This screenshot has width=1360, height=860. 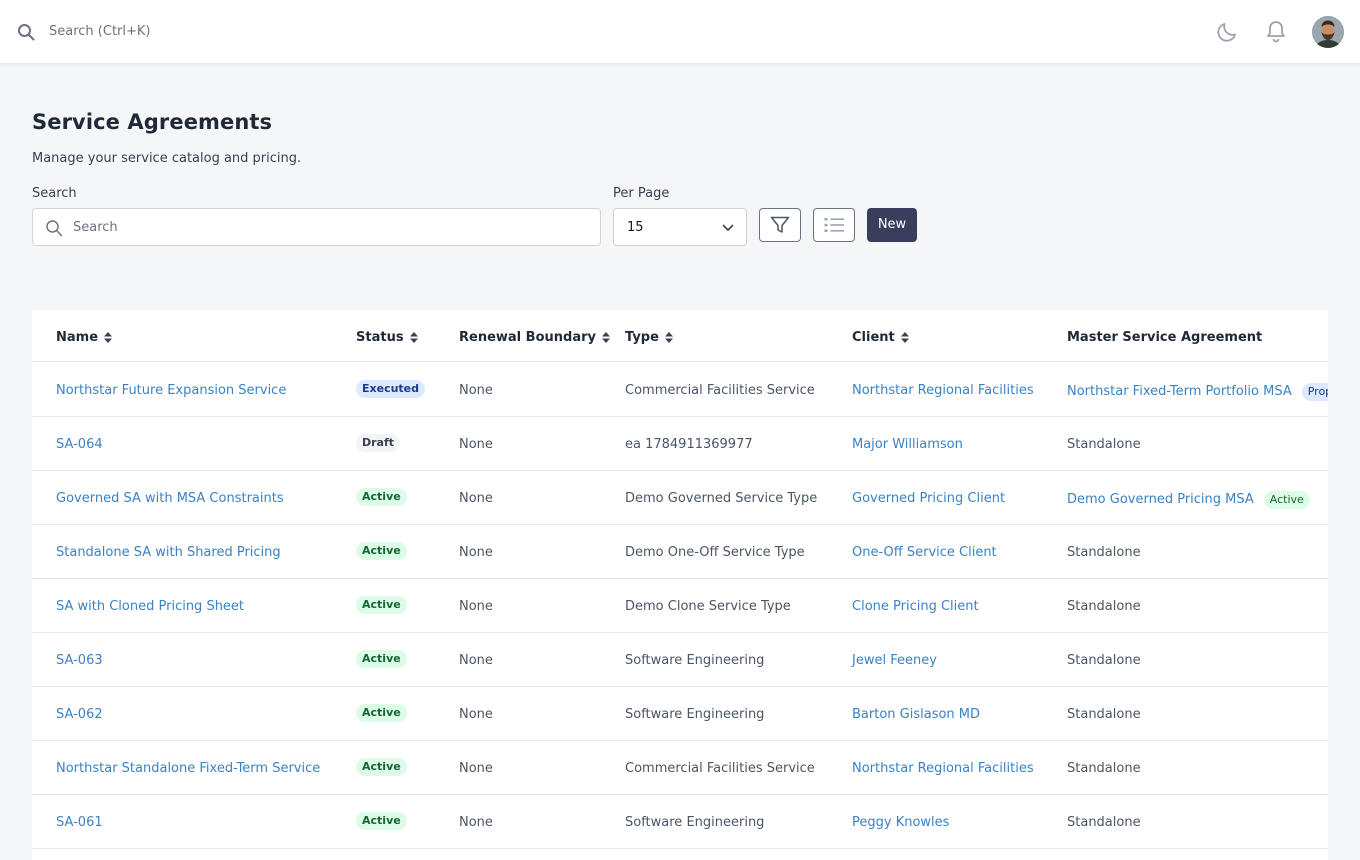 I want to click on client-link: Peggy Knowles, so click(x=900, y=822).